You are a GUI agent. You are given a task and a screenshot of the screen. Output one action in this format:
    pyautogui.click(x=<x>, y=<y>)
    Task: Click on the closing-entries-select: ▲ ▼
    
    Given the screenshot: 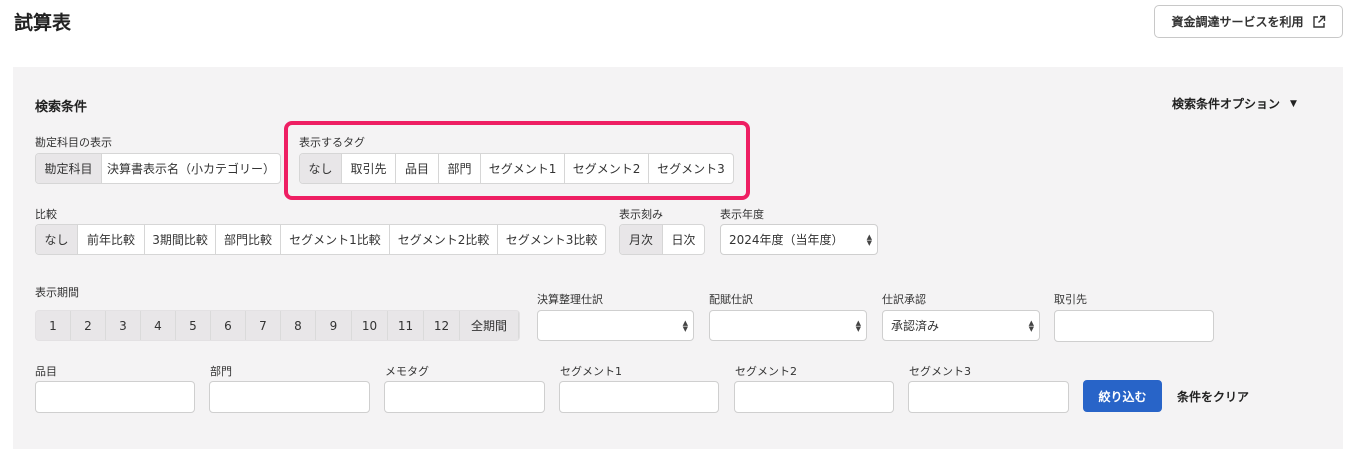 What is the action you would take?
    pyautogui.click(x=615, y=325)
    